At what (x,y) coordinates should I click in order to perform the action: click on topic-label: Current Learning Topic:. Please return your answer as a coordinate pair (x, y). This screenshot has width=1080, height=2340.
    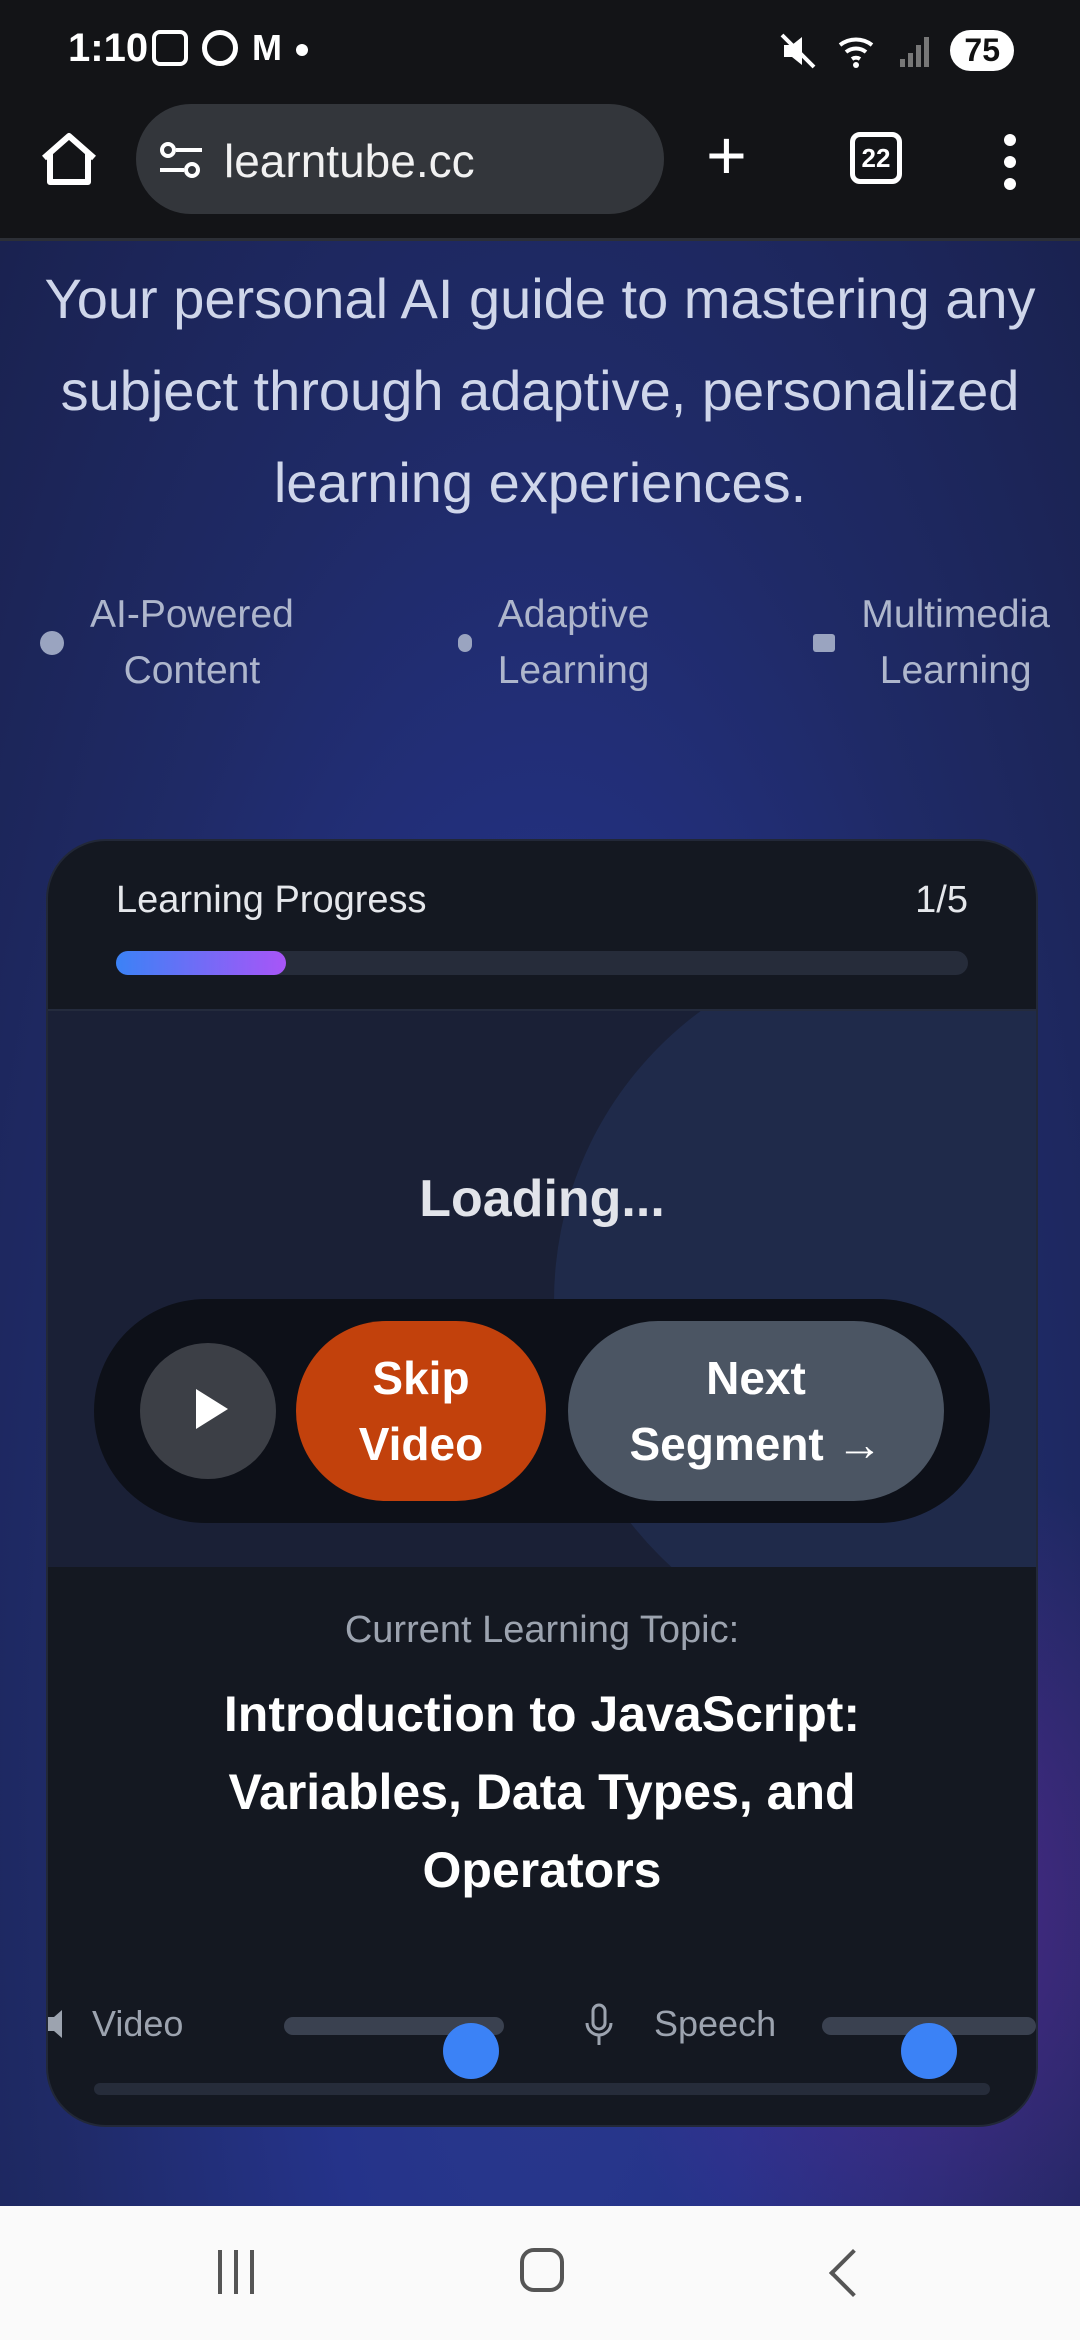
    Looking at the image, I should click on (542, 1630).